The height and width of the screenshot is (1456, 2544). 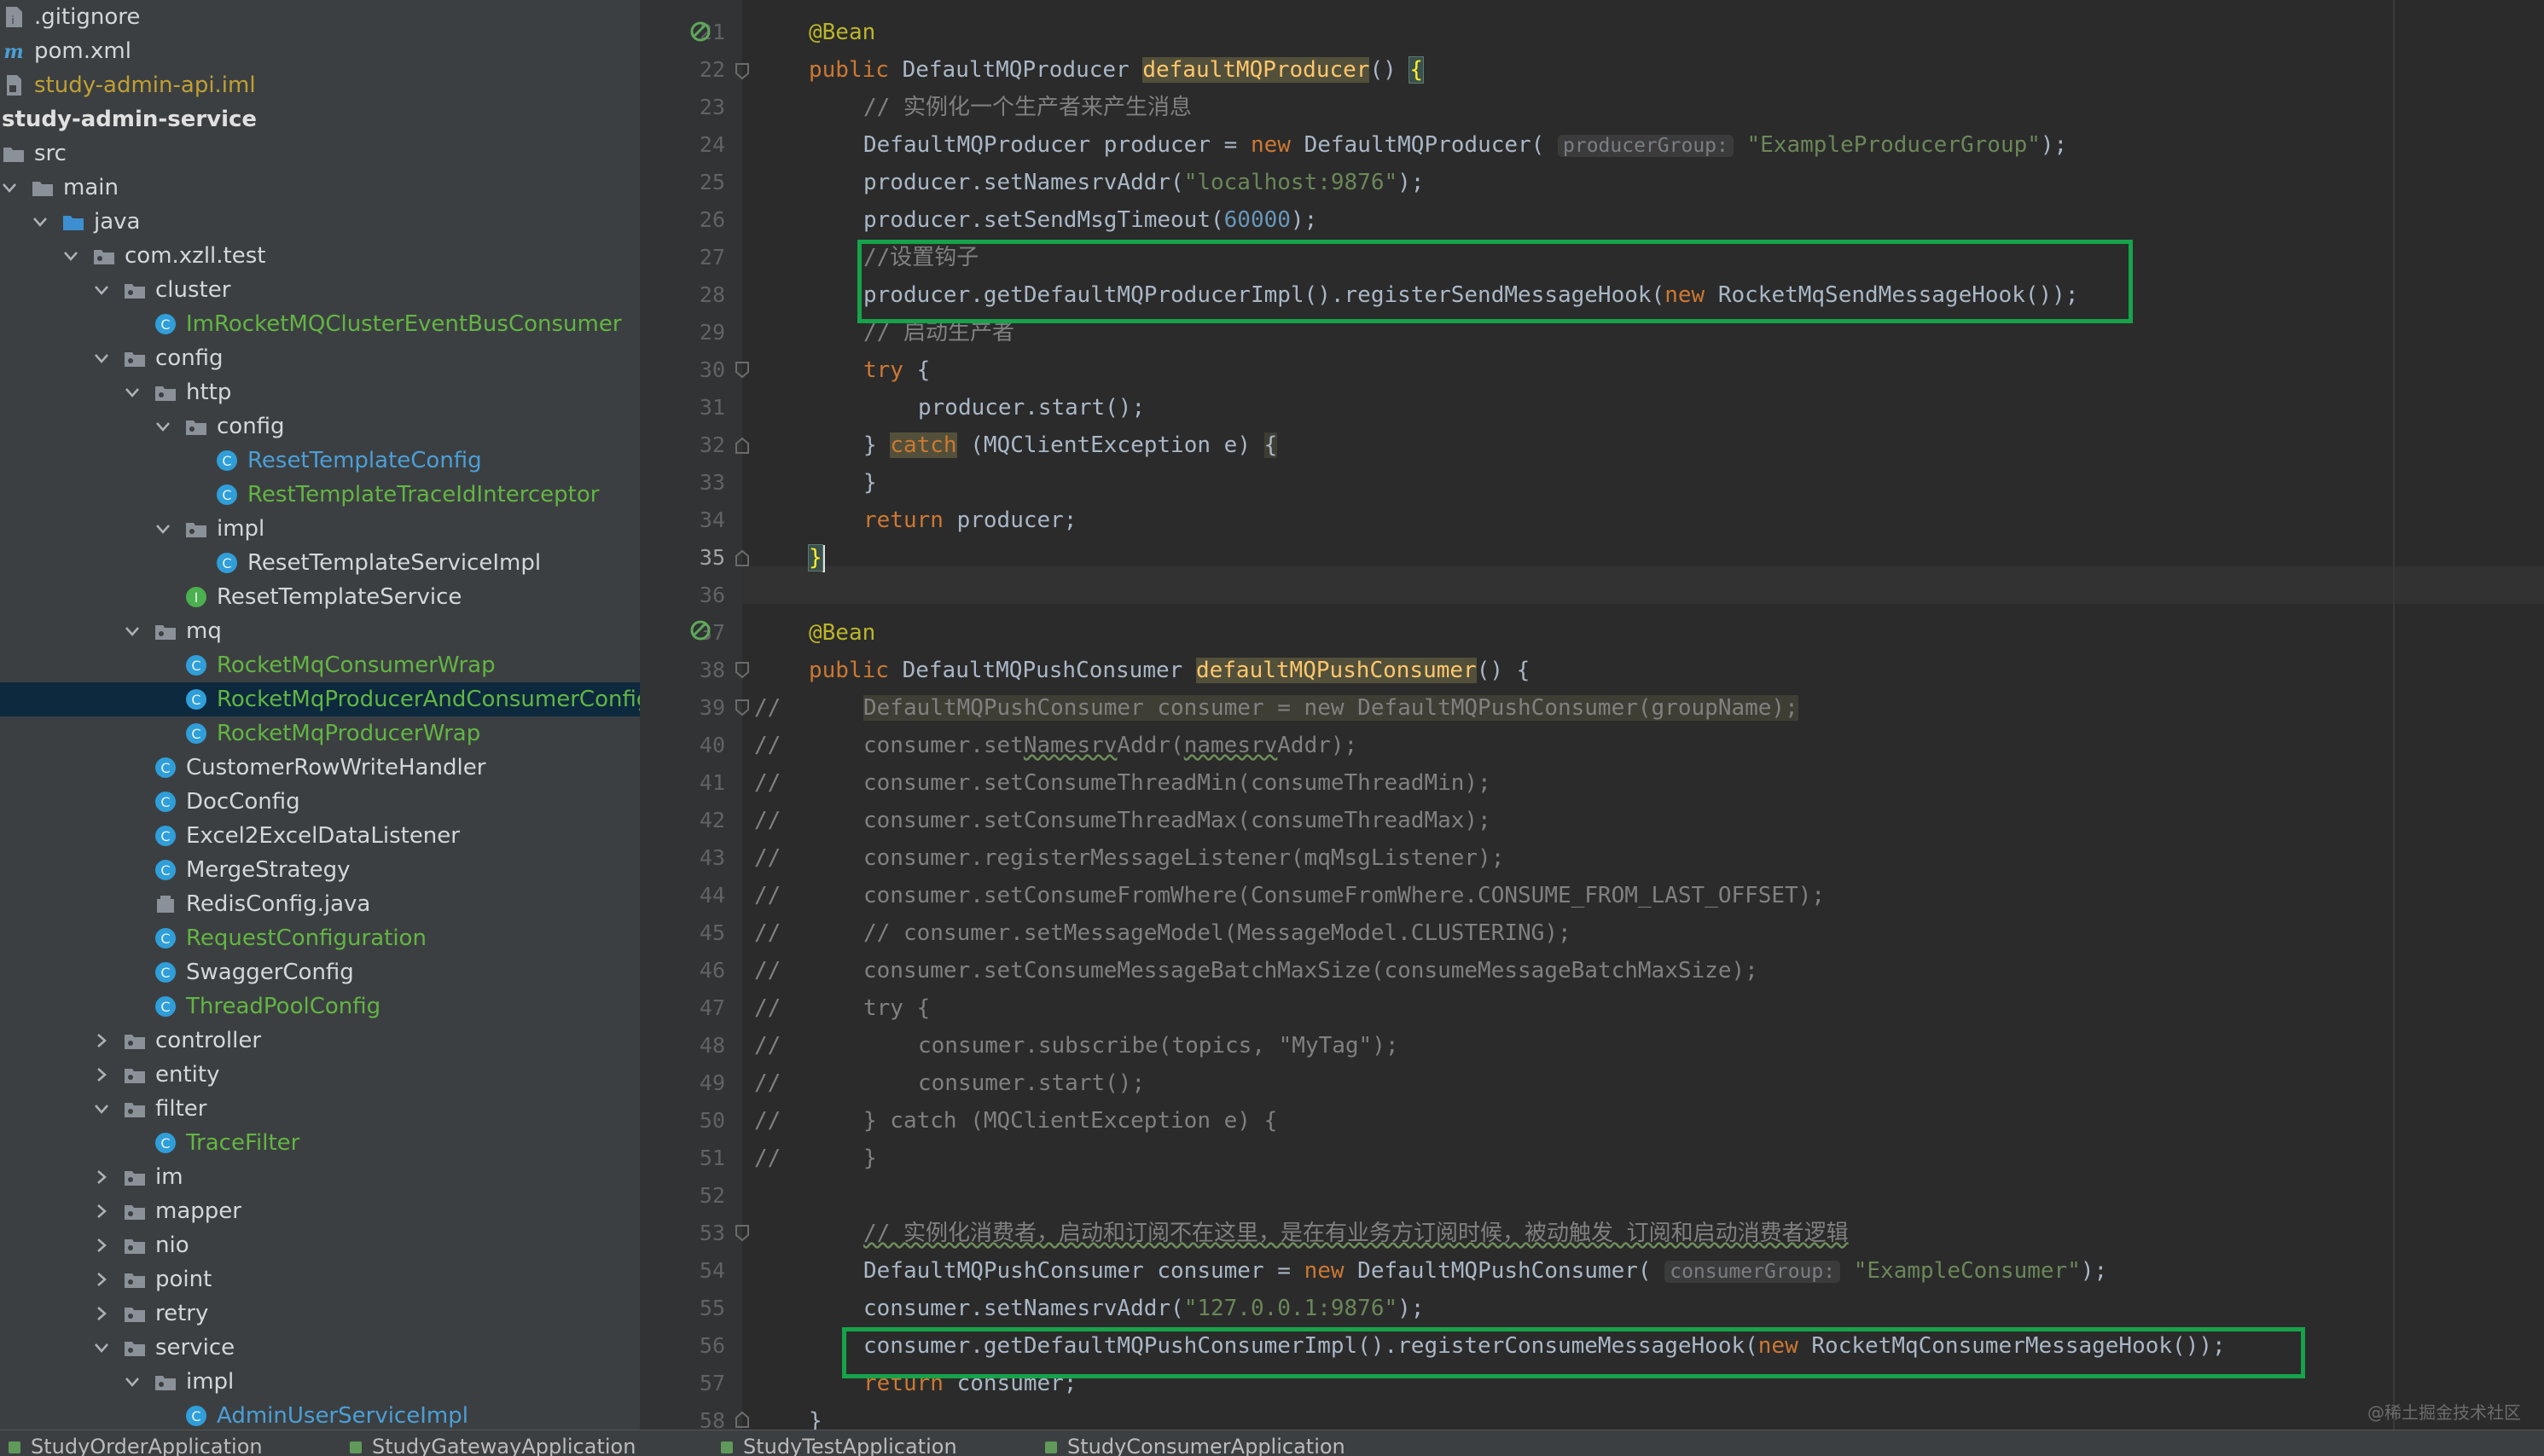 I want to click on run-configuration-tab: StudyGatewayApplication, so click(x=493, y=1445).